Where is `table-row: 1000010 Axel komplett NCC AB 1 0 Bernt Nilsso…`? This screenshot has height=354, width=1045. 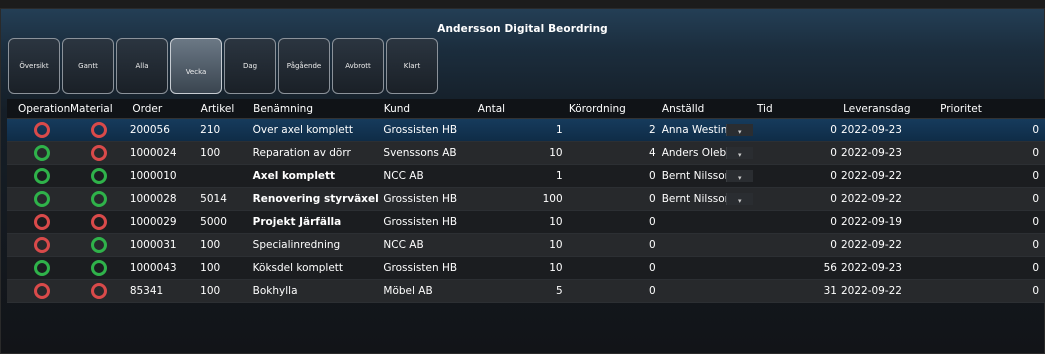
table-row: 1000010 Axel komplett NCC AB 1 0 Bernt Nilsso… is located at coordinates (526, 176).